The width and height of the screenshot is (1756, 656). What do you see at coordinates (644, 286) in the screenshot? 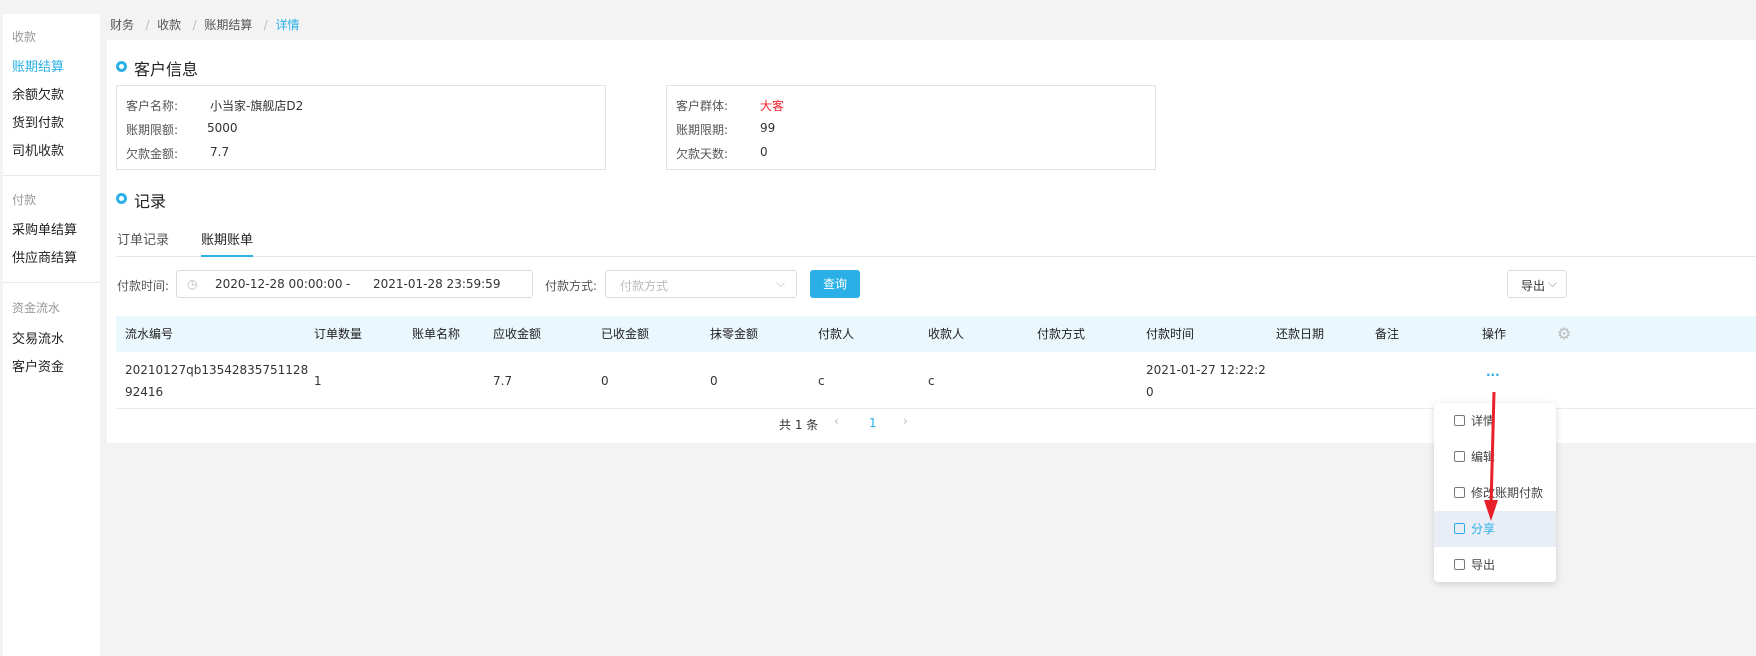
I see `payment-method-placeholder: 付款方式` at bounding box center [644, 286].